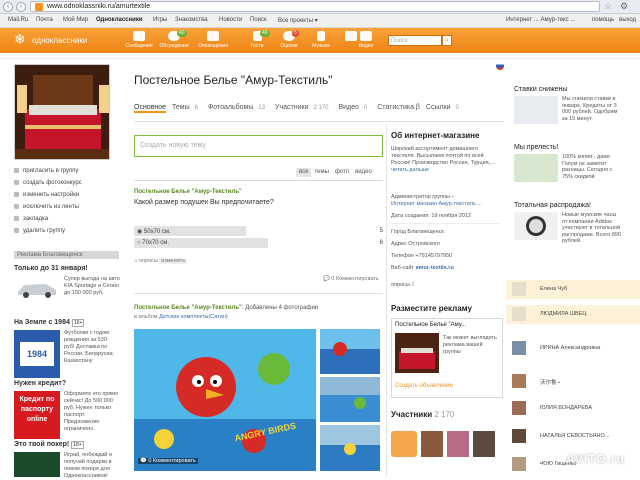 The width and height of the screenshot is (640, 480). Describe the element at coordinates (188, 192) in the screenshot. I see `poll-post-author: Постельное Белье "Амур-Текстиль"` at that location.